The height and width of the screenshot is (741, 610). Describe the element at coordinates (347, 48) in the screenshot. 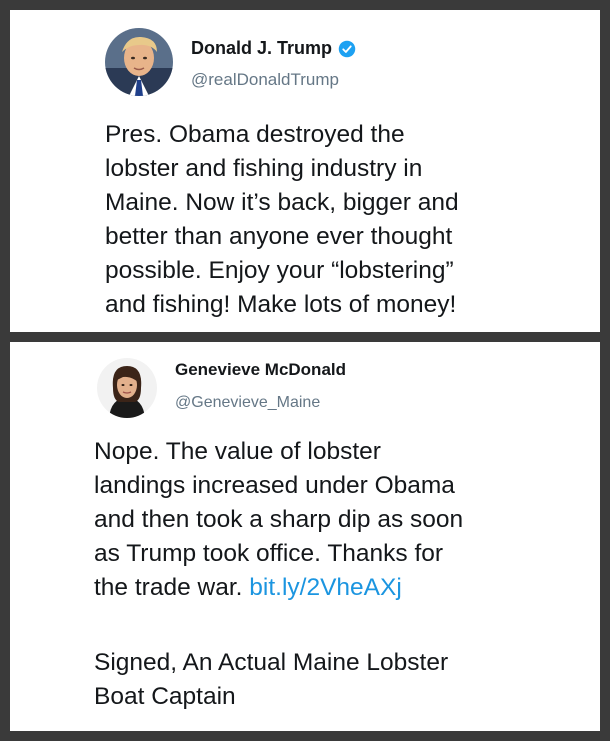

I see `verified-badge-icon` at that location.